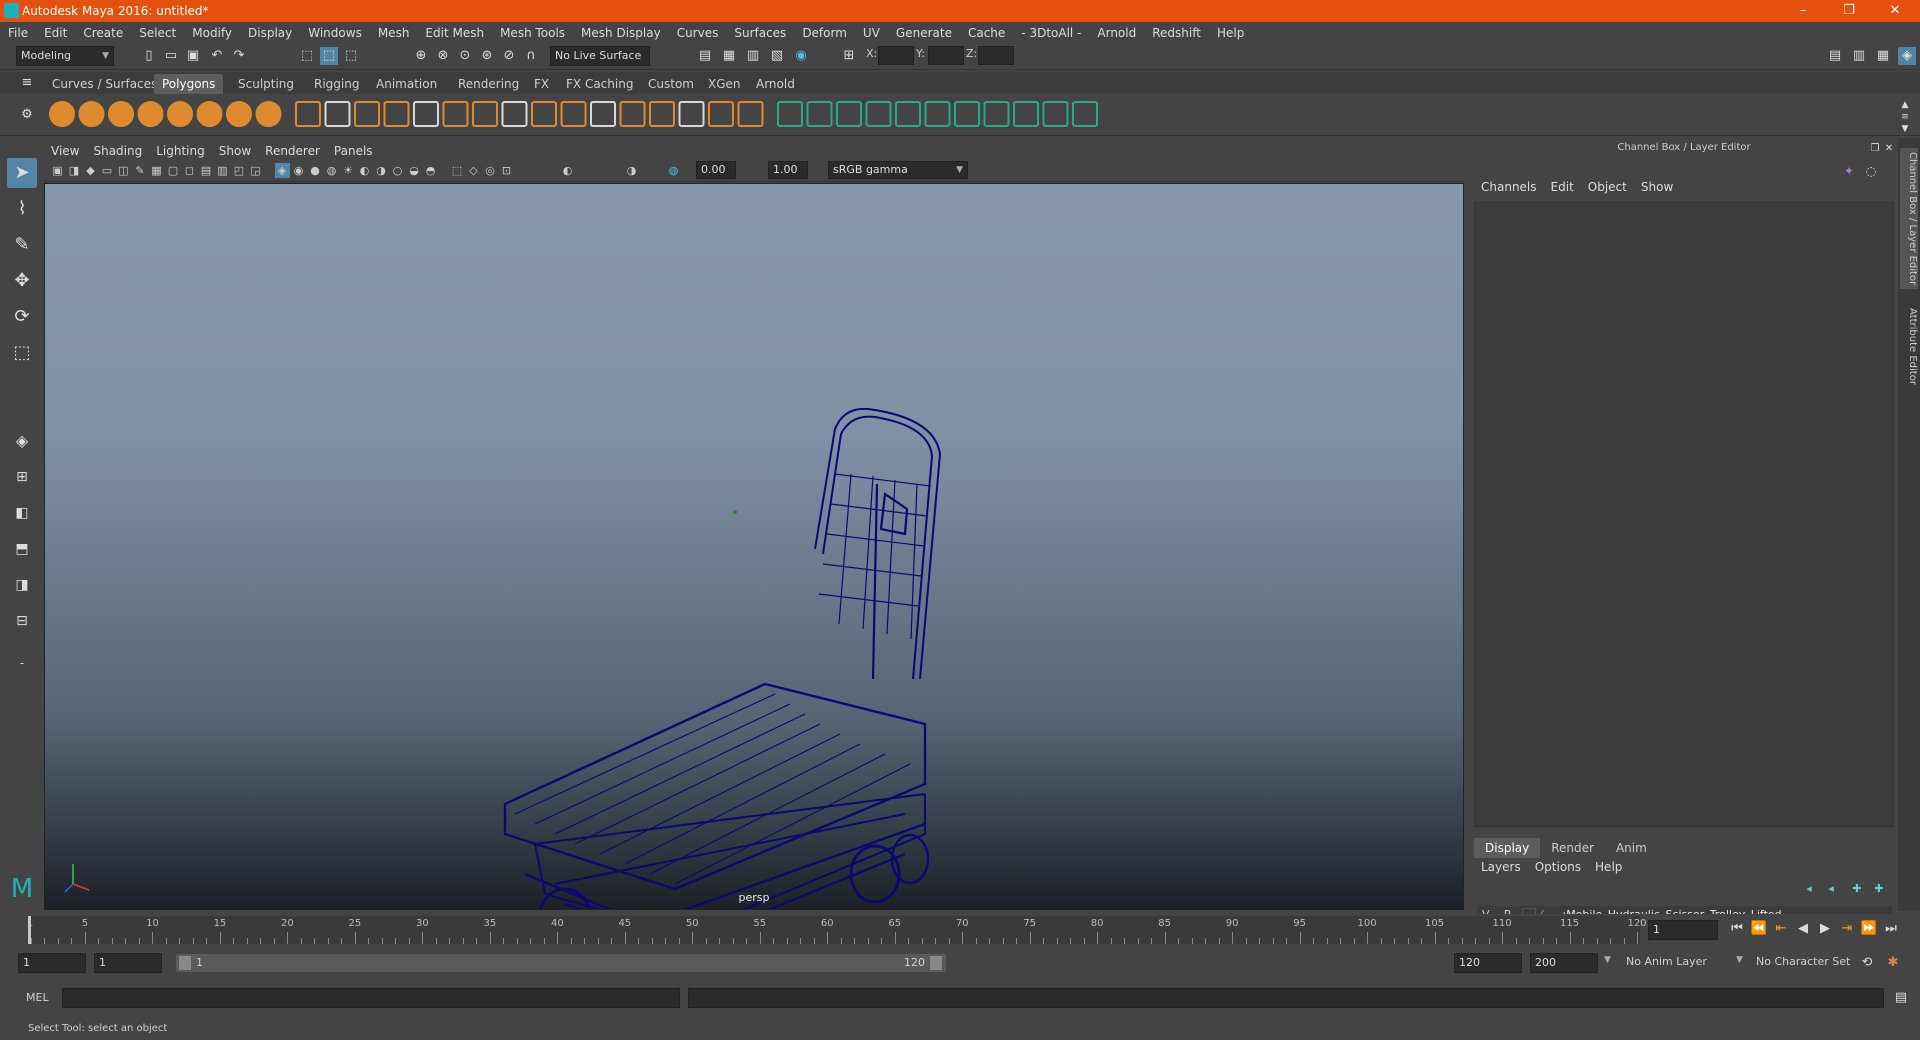  Describe the element at coordinates (824, 33) in the screenshot. I see `menu-deform: Deform` at that location.